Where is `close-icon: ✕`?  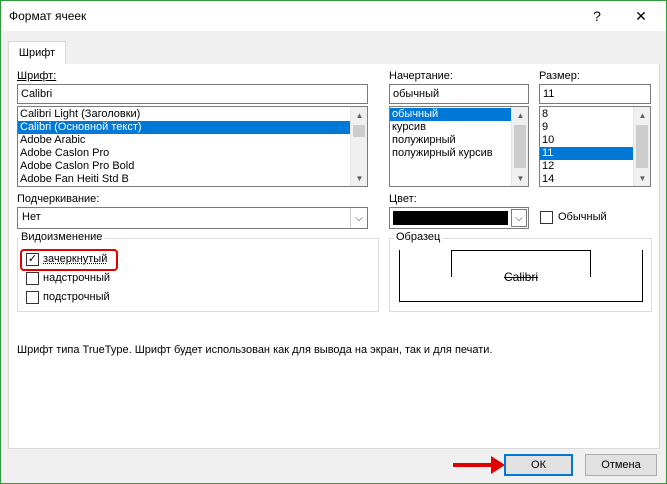
close-icon: ✕ is located at coordinates (641, 15).